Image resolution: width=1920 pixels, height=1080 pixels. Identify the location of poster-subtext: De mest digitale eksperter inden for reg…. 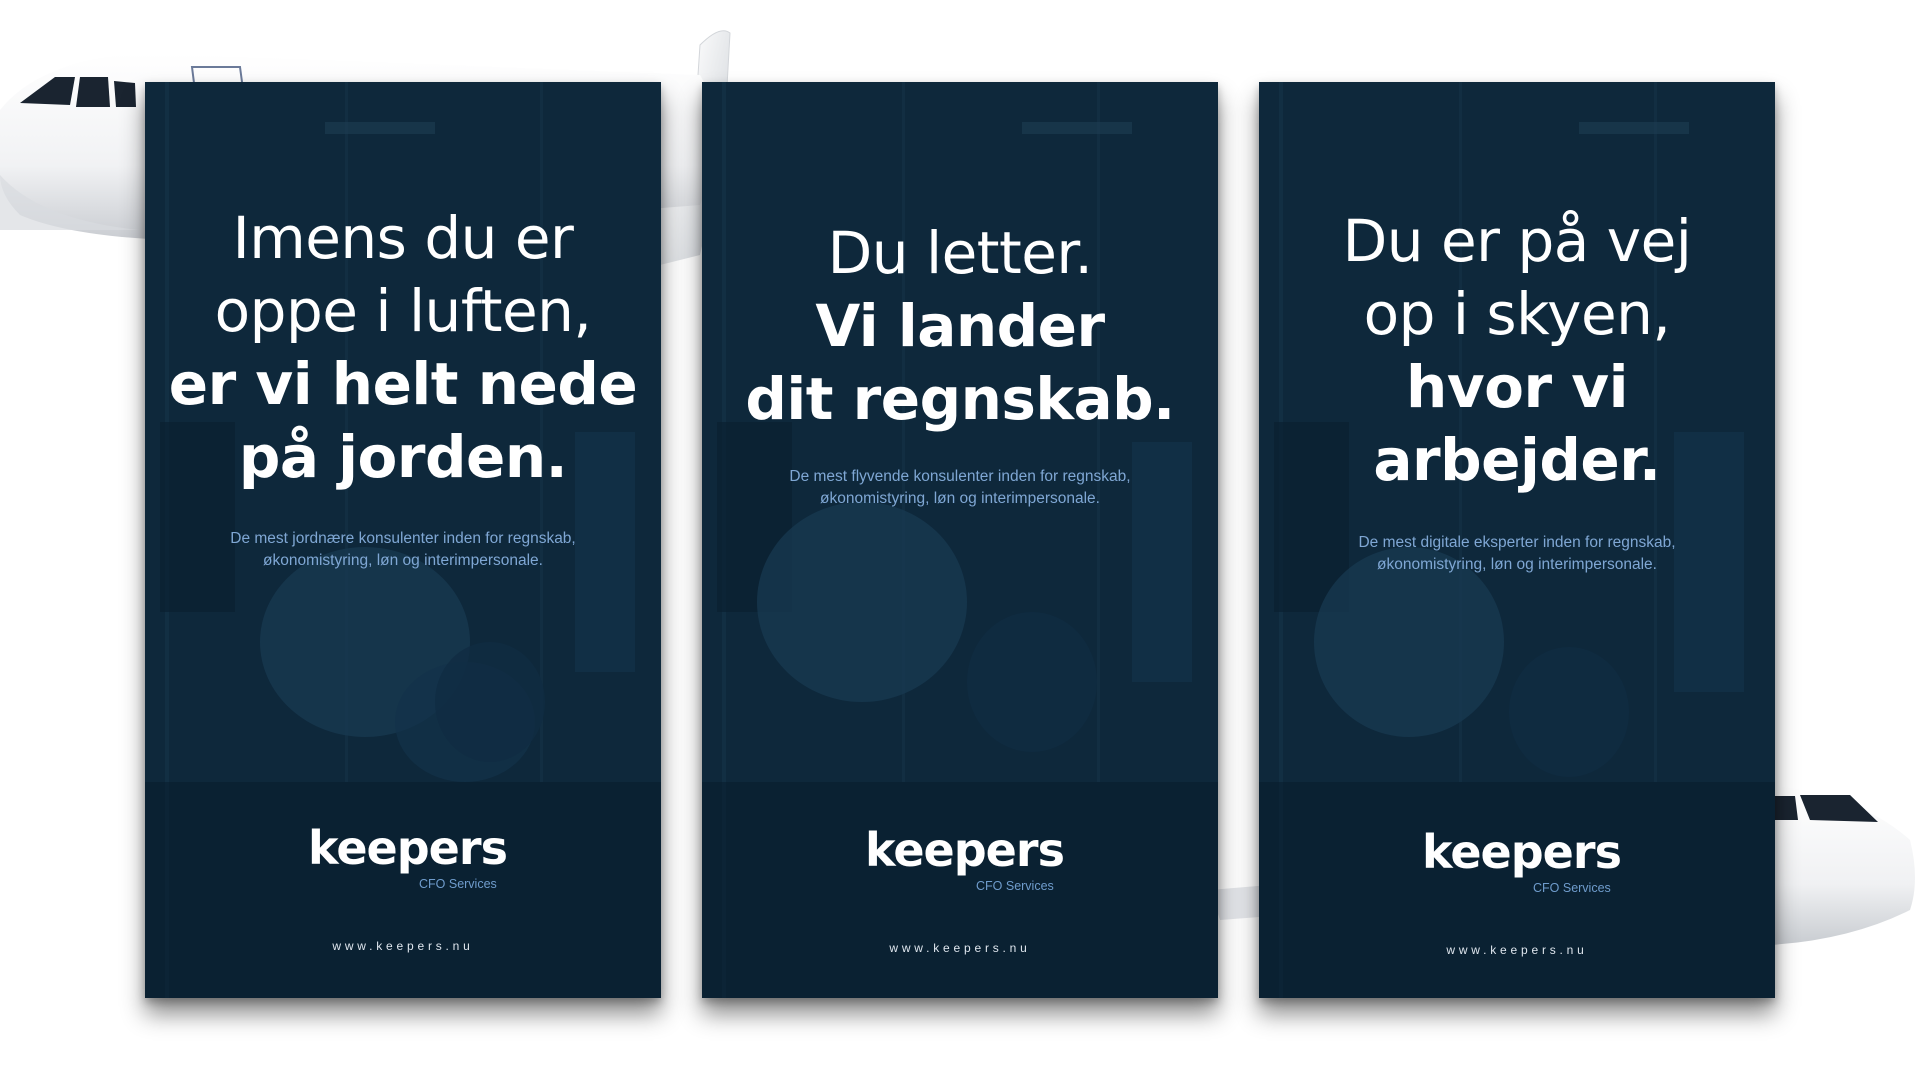
(1517, 554).